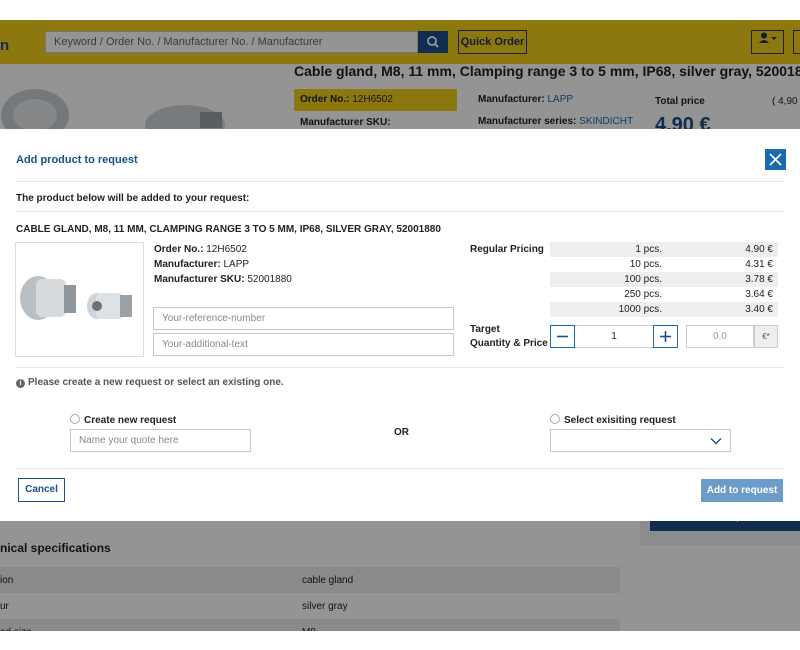  What do you see at coordinates (41, 490) in the screenshot?
I see `cancel-button: Cancel` at bounding box center [41, 490].